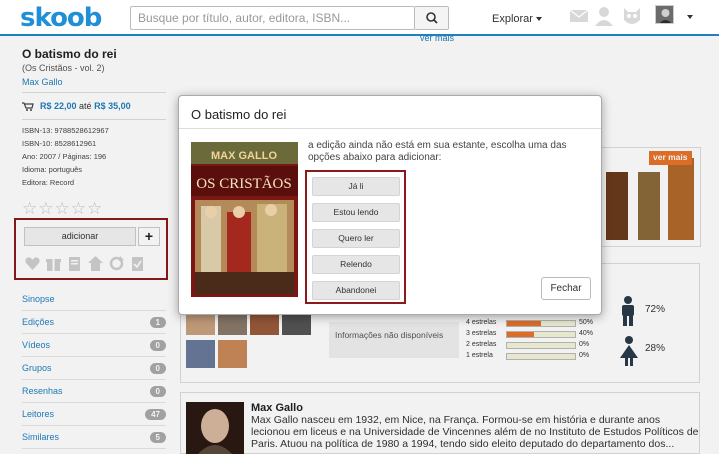 Image resolution: width=719 pixels, height=454 pixels. Describe the element at coordinates (356, 212) in the screenshot. I see `option-estou-lendo: Estou lendo` at that location.